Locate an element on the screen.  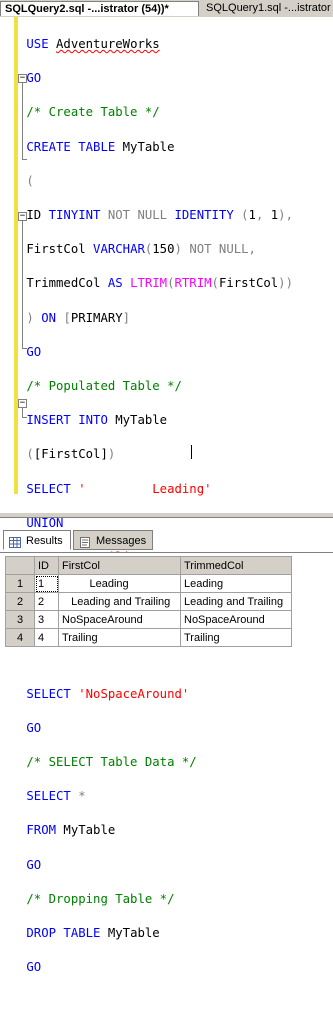
cell-firstcol-text: Leading and Trailing is located at coordinates (121, 601).